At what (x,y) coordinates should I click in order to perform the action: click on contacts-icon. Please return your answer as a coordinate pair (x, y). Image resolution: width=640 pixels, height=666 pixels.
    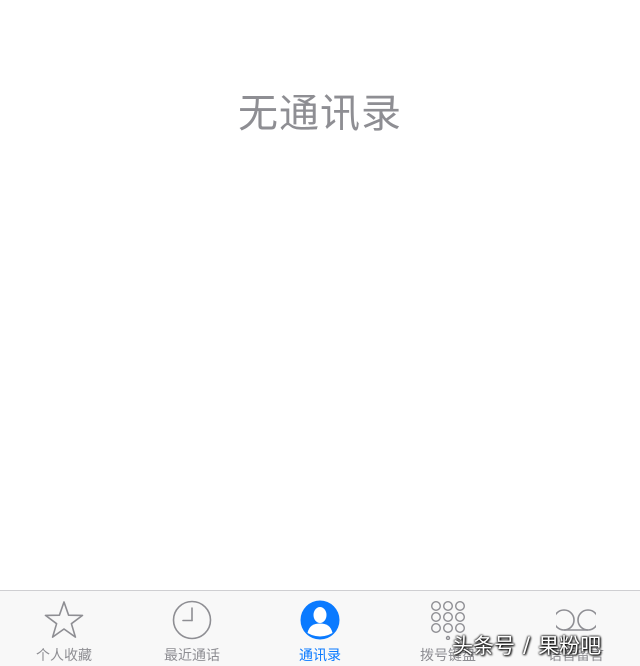
    Looking at the image, I should click on (320, 620).